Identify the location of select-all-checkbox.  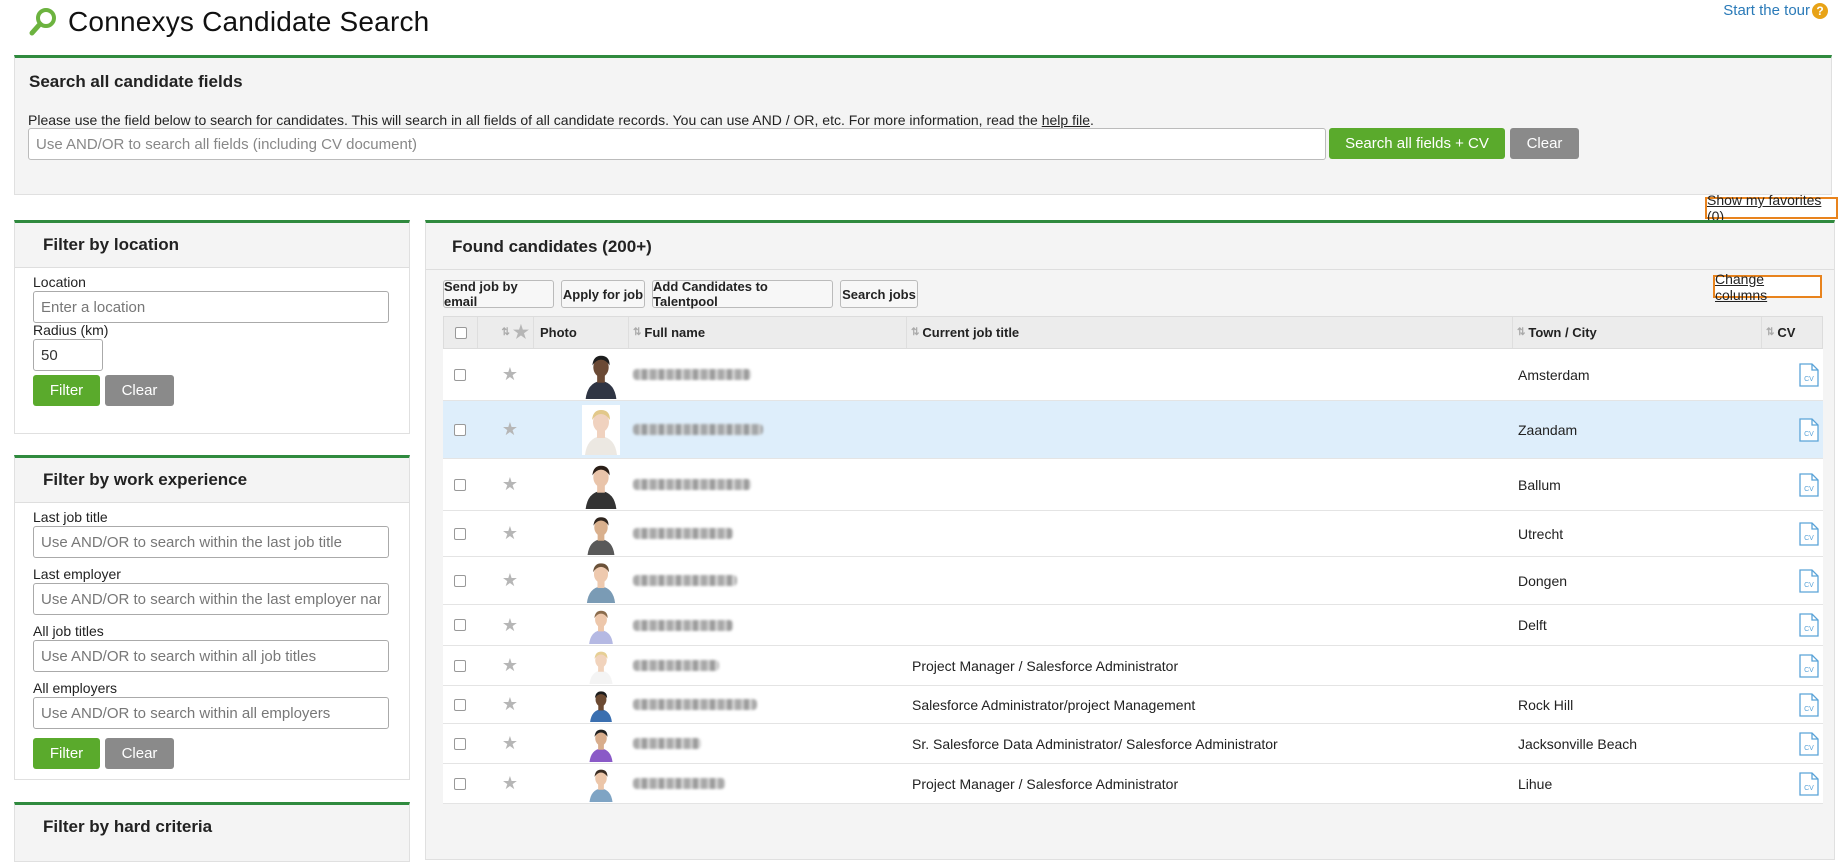
(460, 332).